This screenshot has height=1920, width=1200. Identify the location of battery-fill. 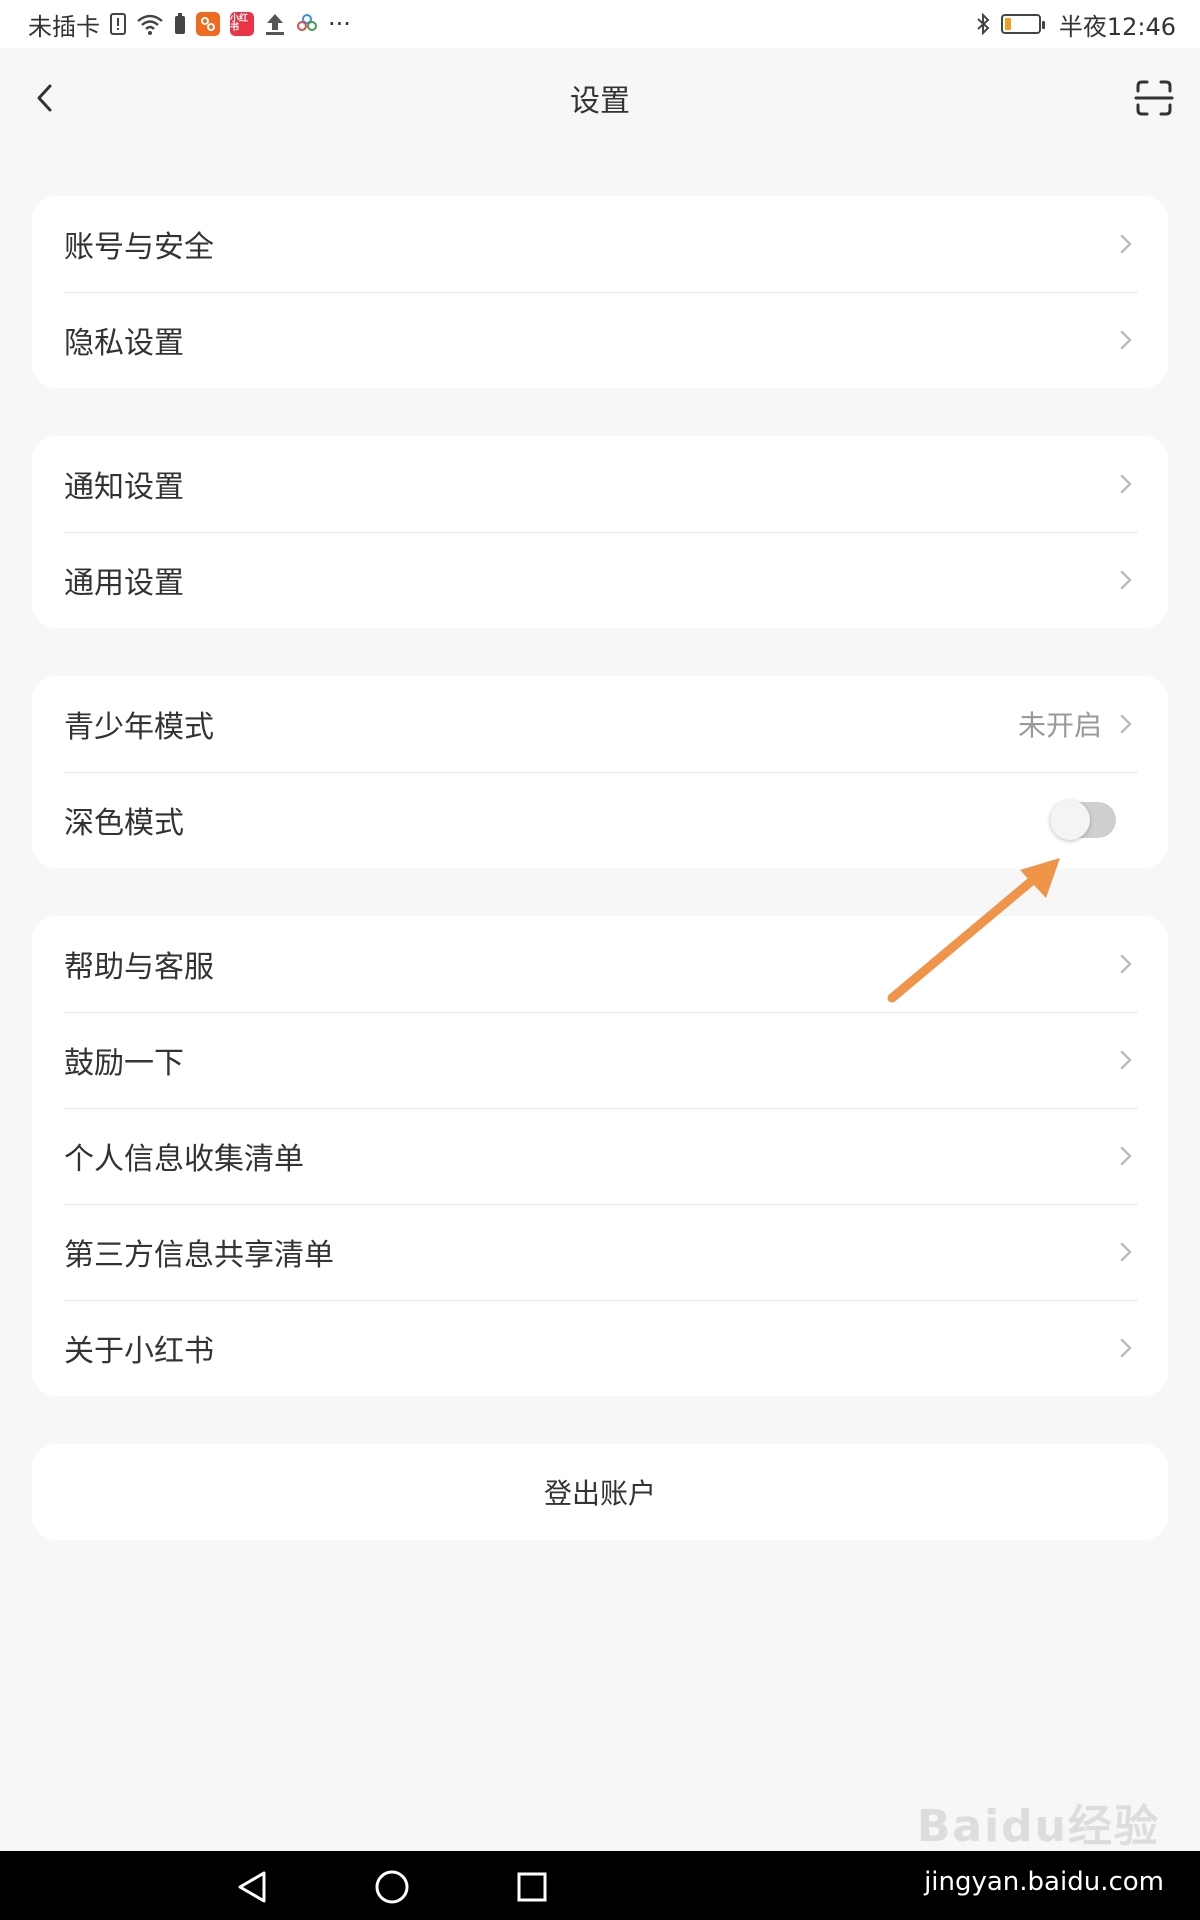
(1008, 24).